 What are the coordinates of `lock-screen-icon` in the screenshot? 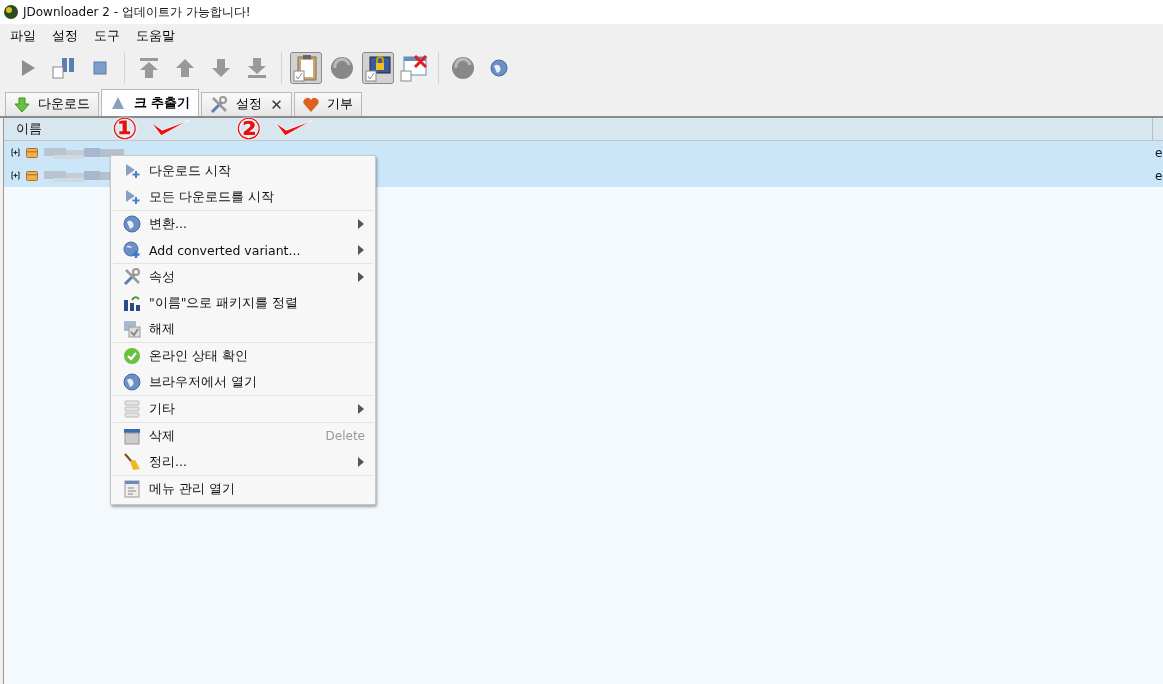 It's located at (378, 68).